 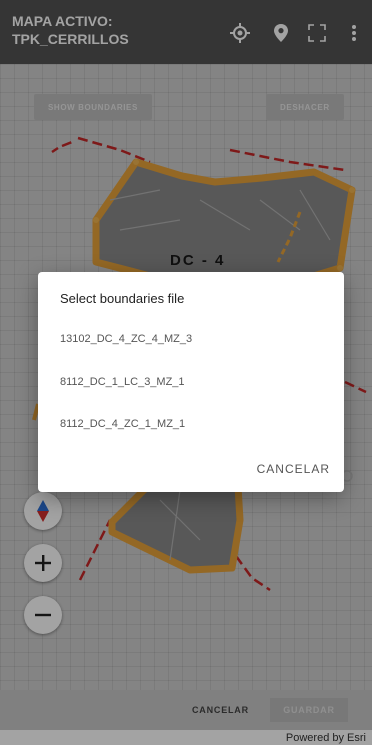 I want to click on boundary-file-item: 13102_DC_4_ZC_4_MZ_3, so click(x=126, y=339).